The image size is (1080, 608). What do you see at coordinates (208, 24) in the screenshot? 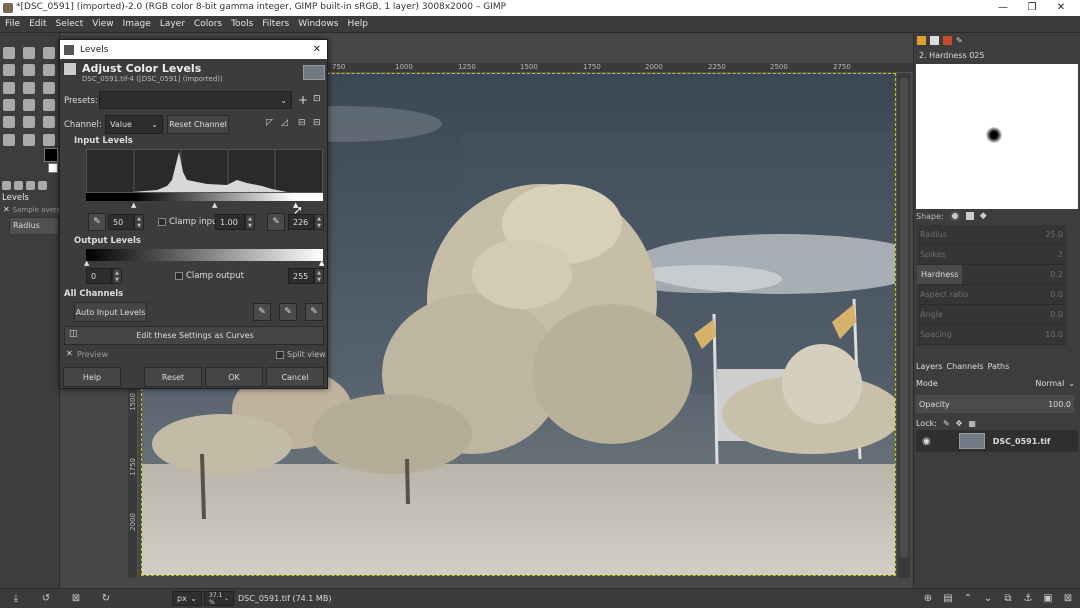
I see `menu-colors: Colors` at bounding box center [208, 24].